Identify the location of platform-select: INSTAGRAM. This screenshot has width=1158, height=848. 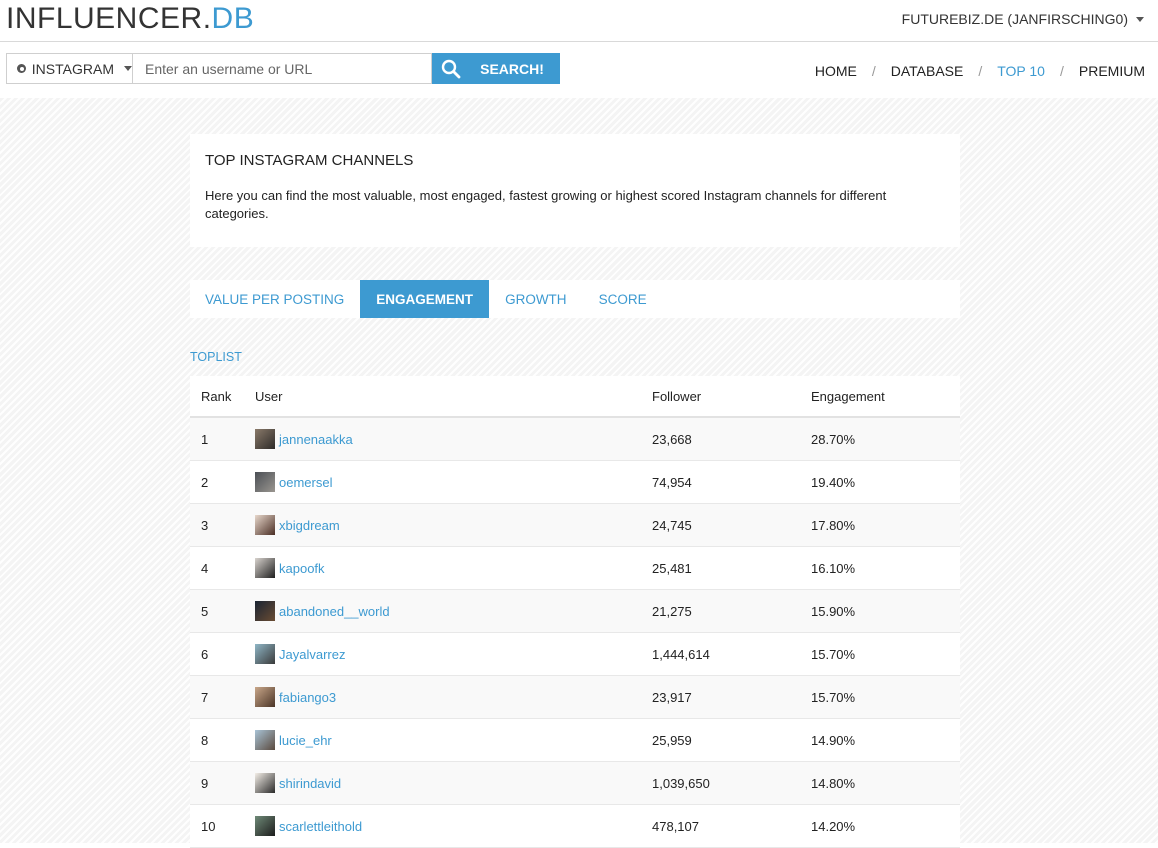
(69, 68).